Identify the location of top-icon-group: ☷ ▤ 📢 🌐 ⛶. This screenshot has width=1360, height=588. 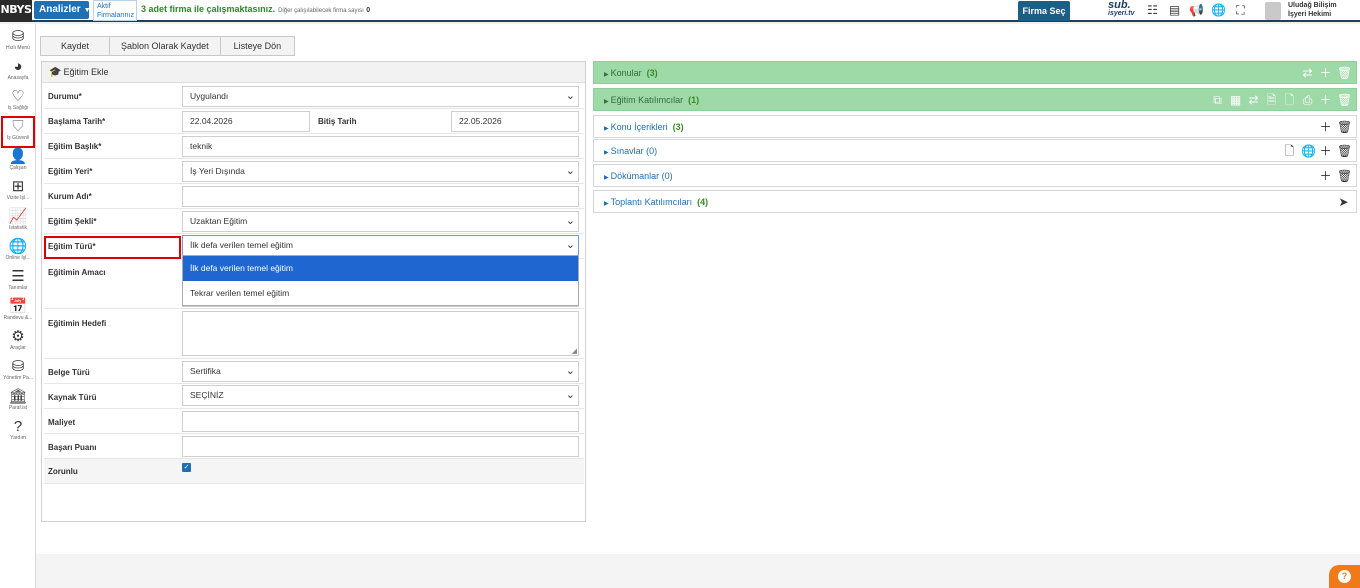
(1196, 10).